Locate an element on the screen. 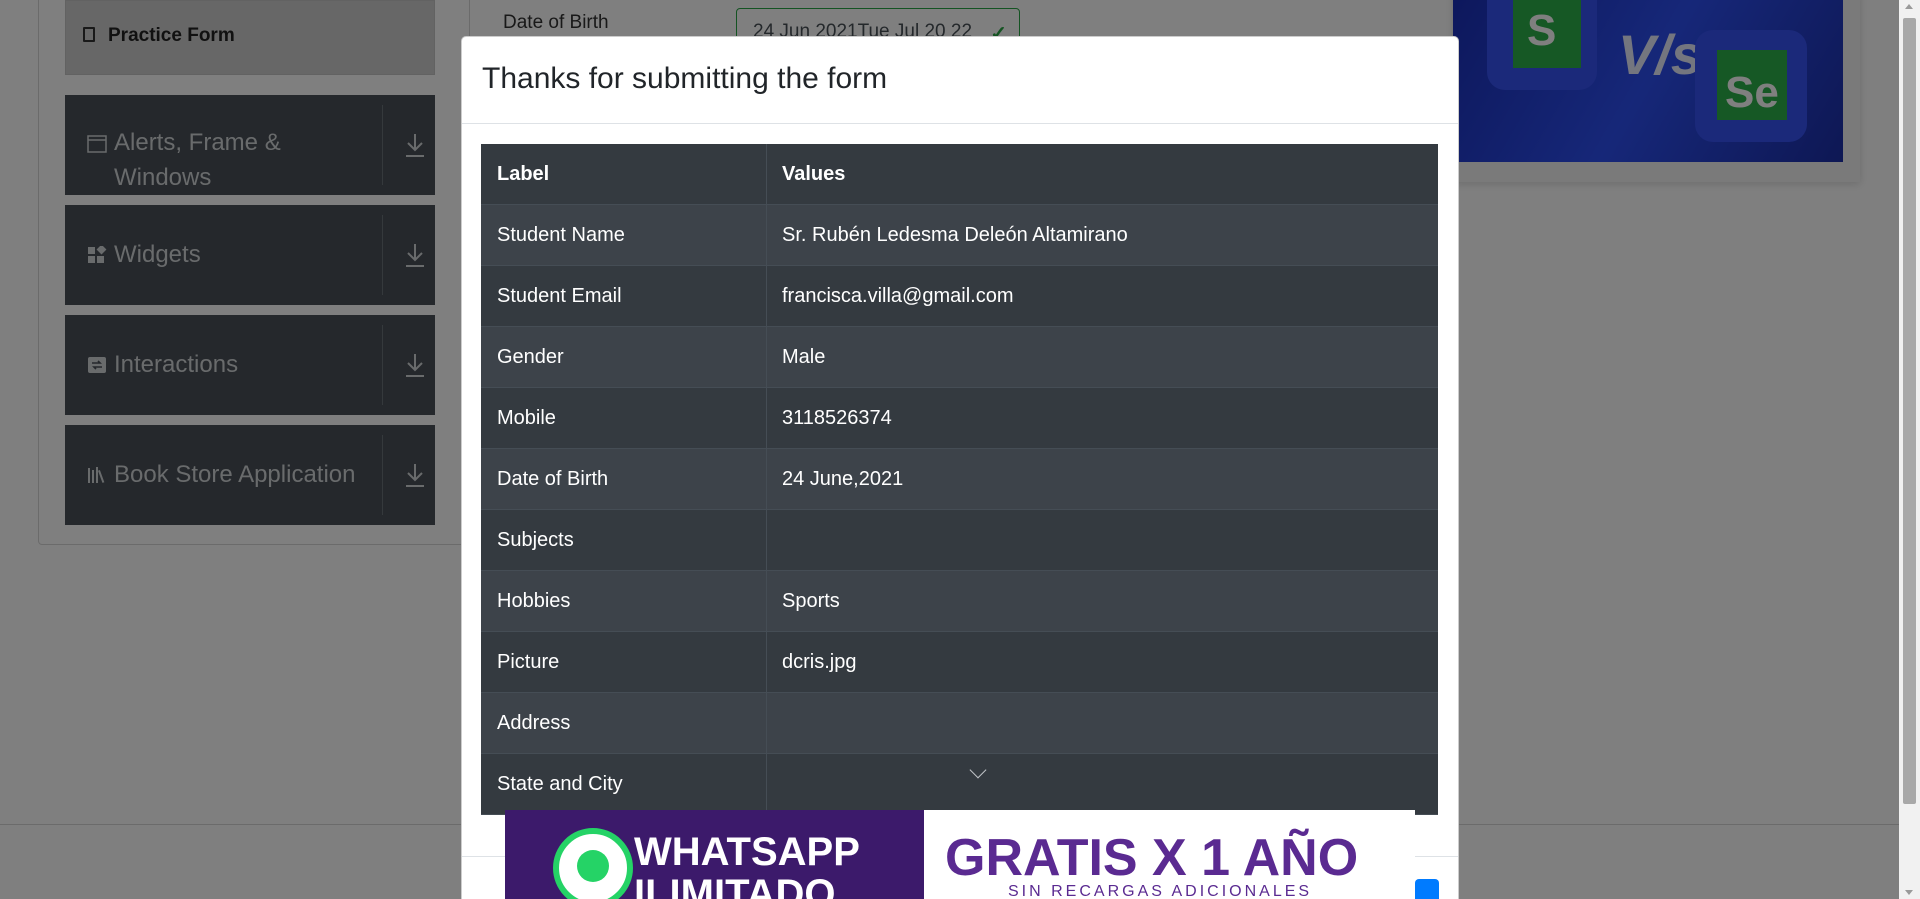  ad-line1: WHATSAPP is located at coordinates (747, 852).